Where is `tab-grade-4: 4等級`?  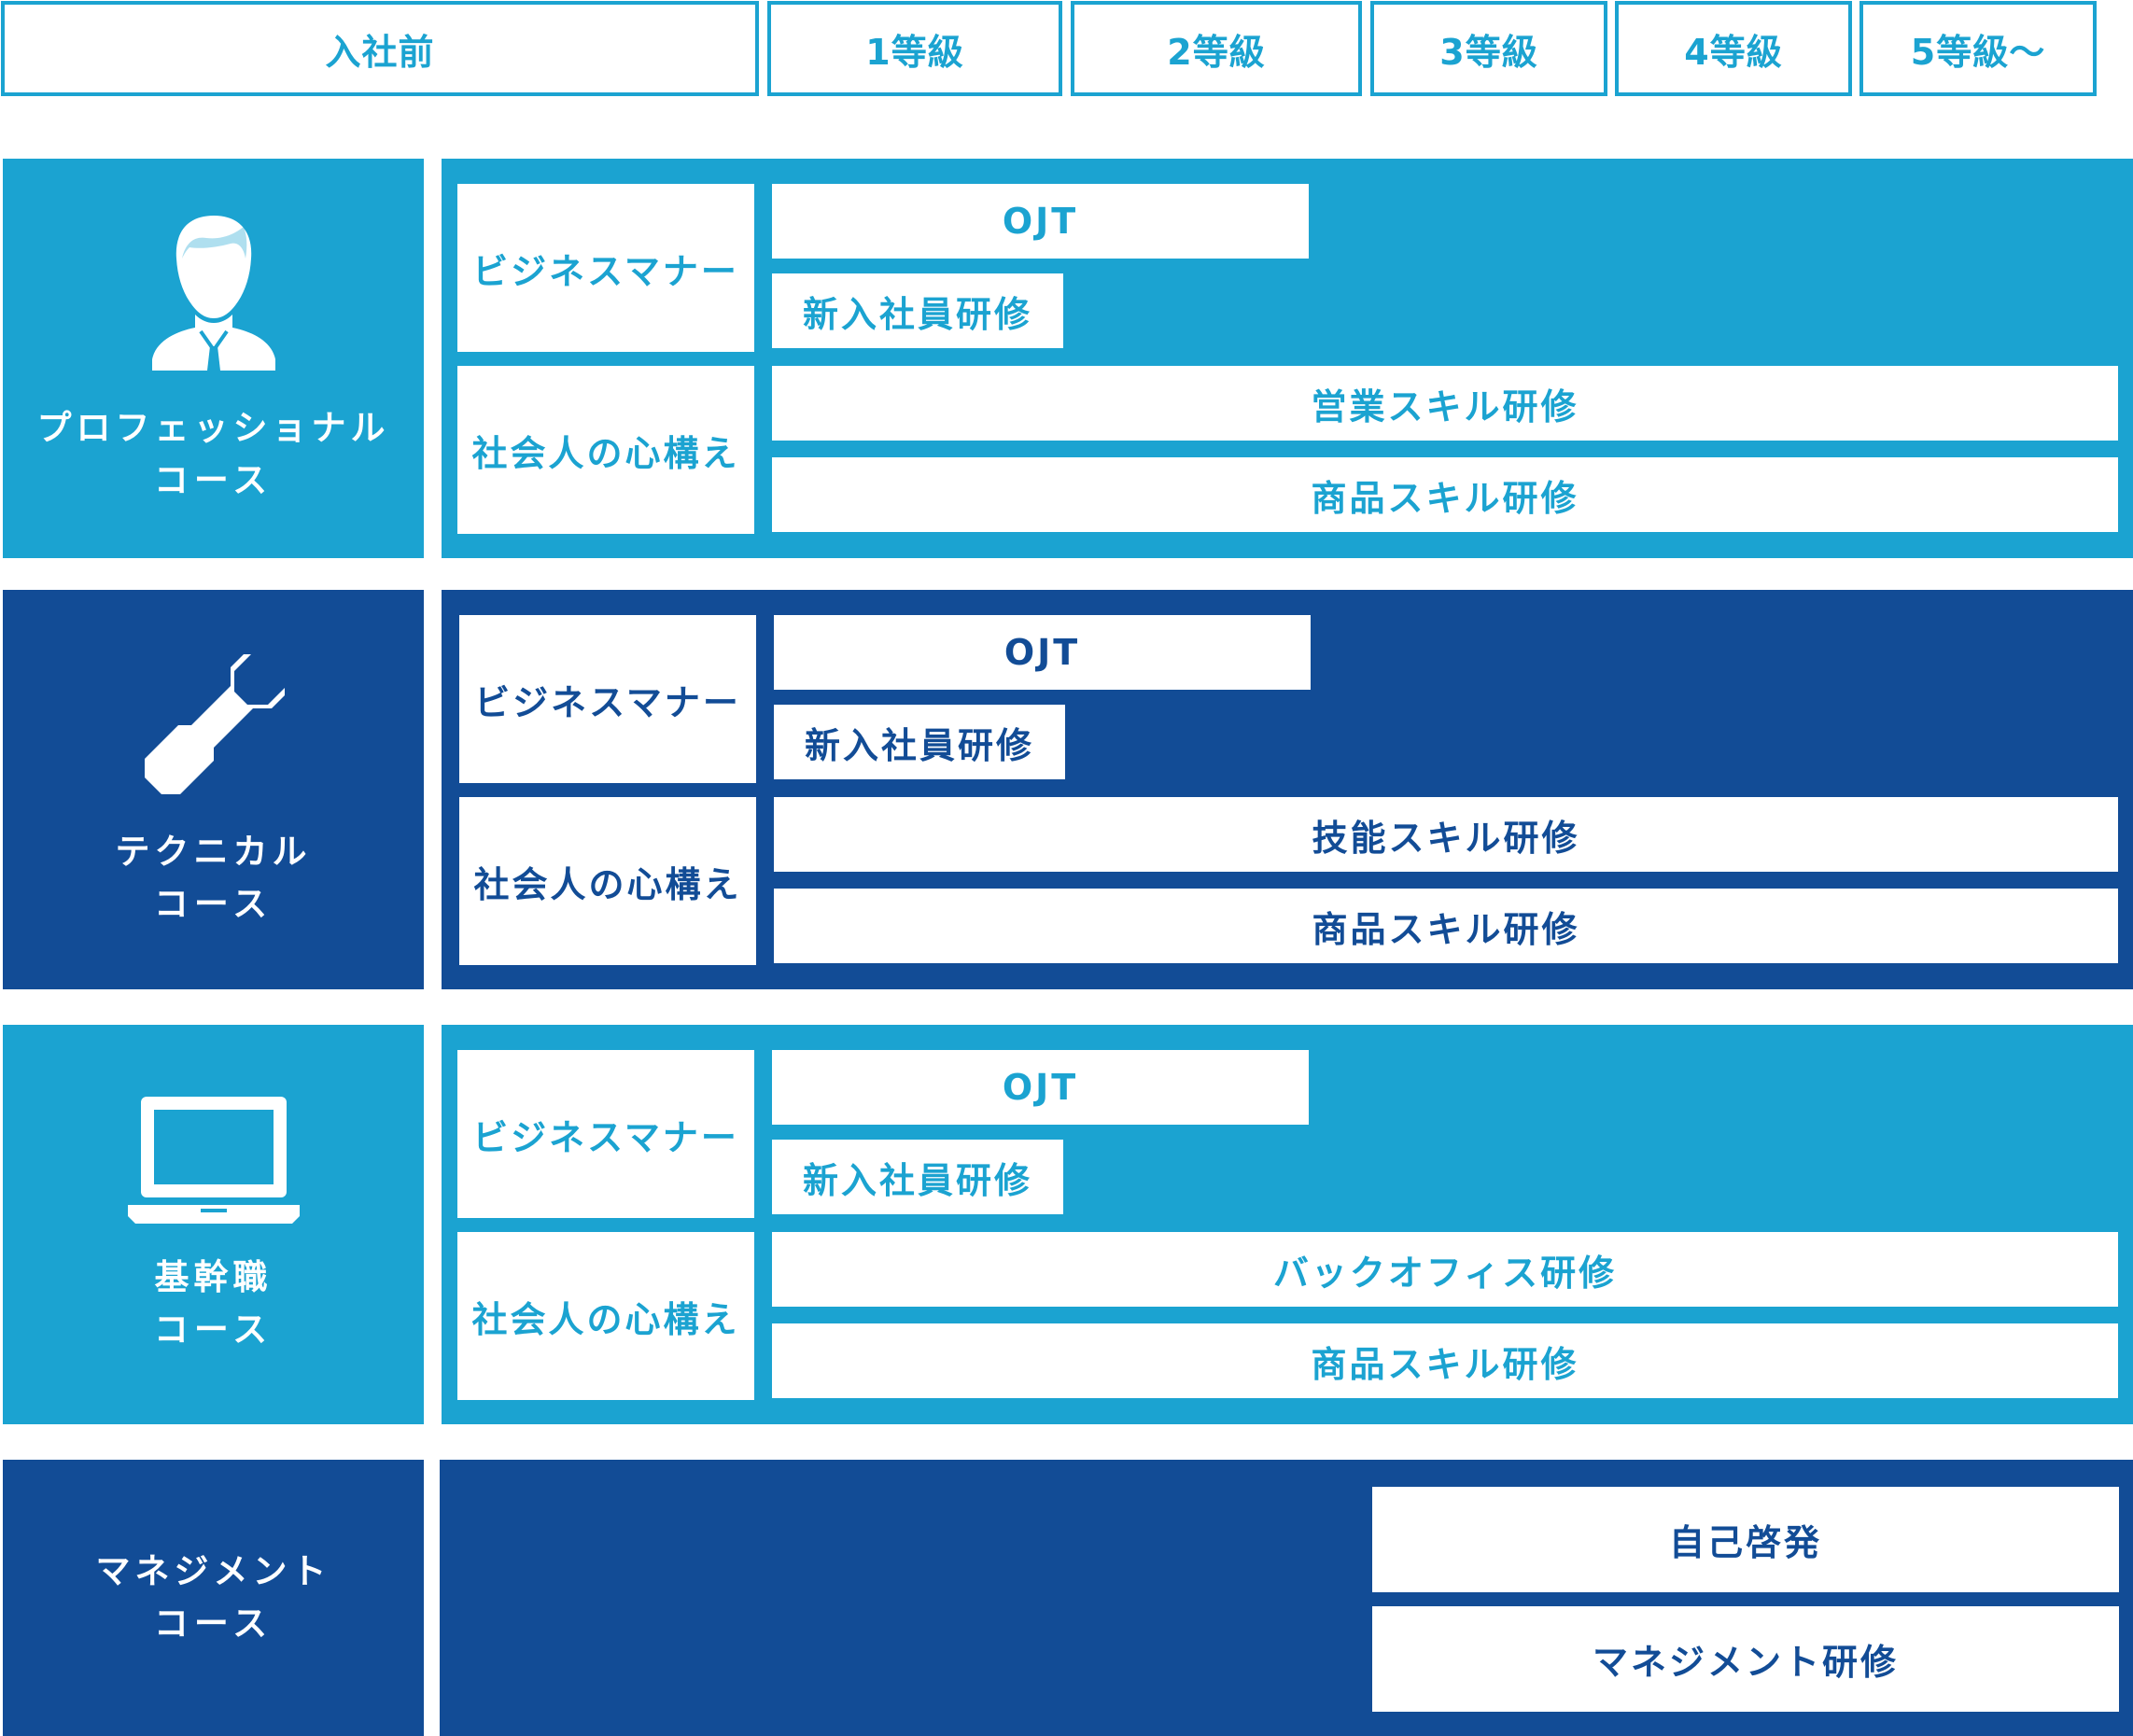
tab-grade-4: 4等級 is located at coordinates (1733, 48).